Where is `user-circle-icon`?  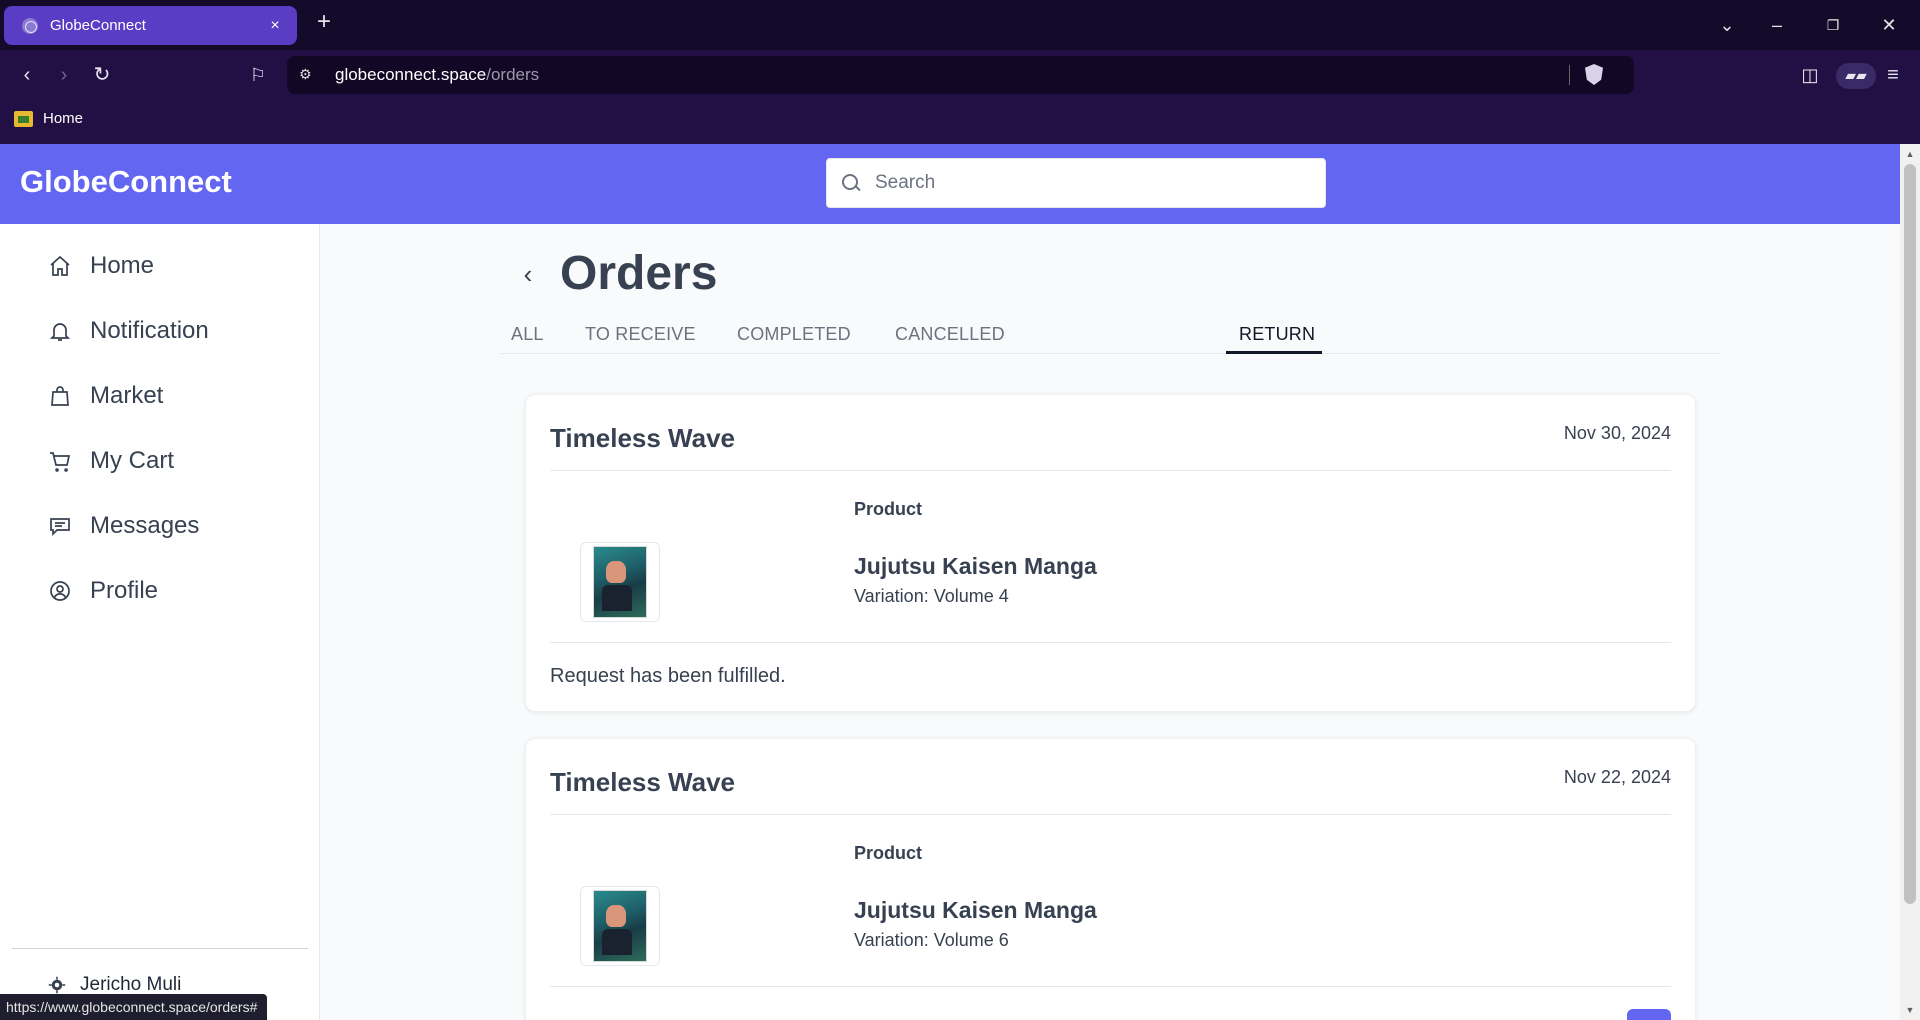
user-circle-icon is located at coordinates (60, 591).